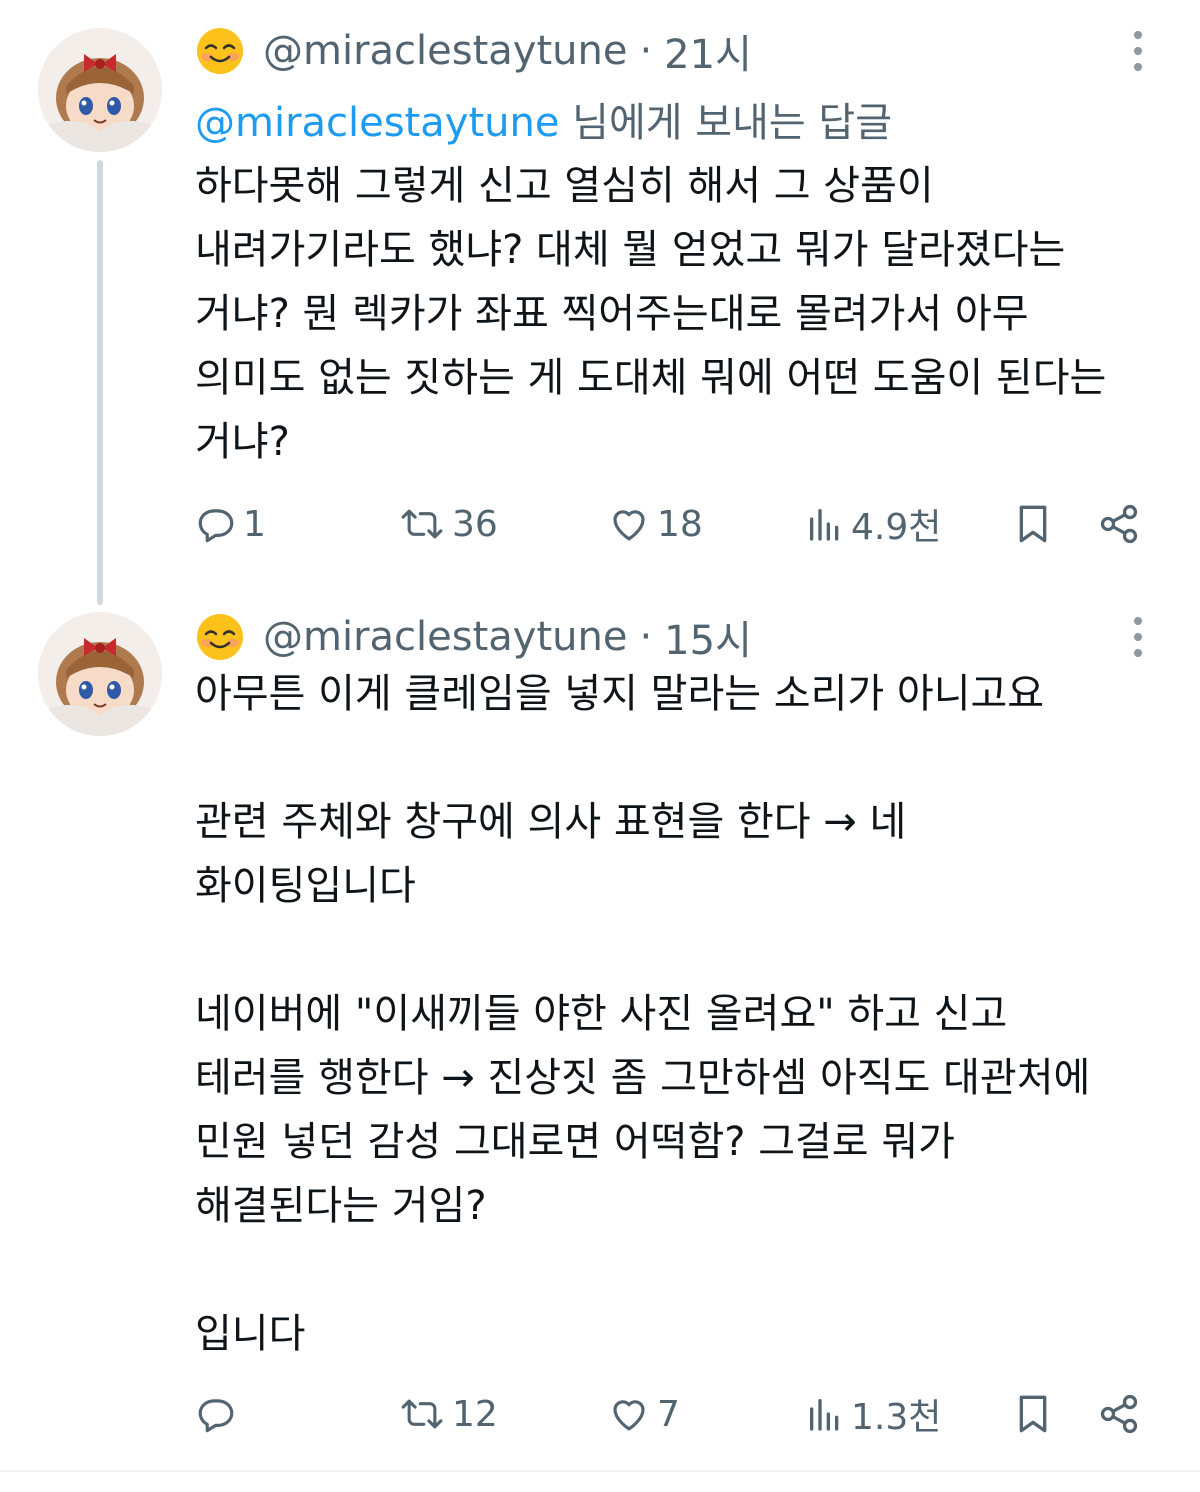  Describe the element at coordinates (254, 524) in the screenshot. I see `reply-count: 1` at that location.